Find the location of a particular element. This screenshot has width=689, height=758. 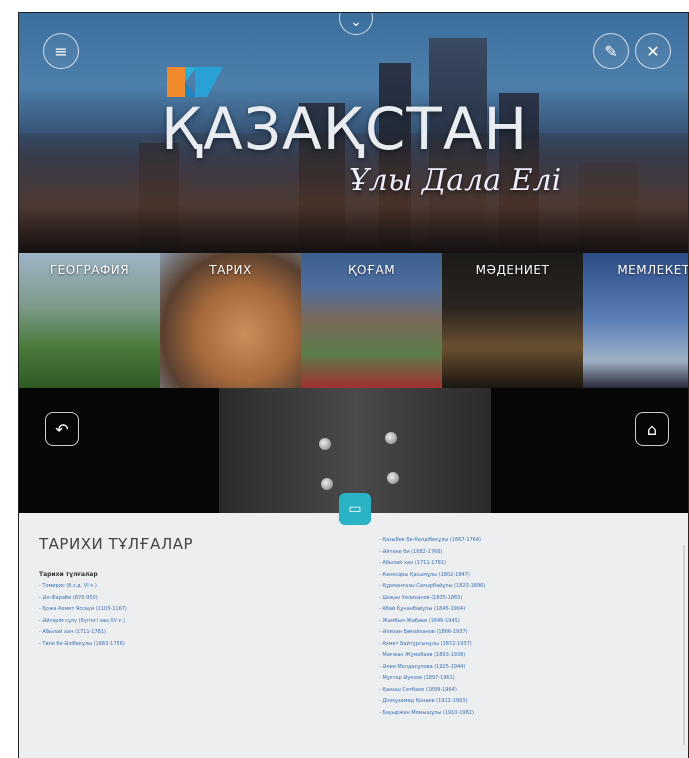

person-link: - Әйтеке би (1682-1766) is located at coordinates (432, 553).